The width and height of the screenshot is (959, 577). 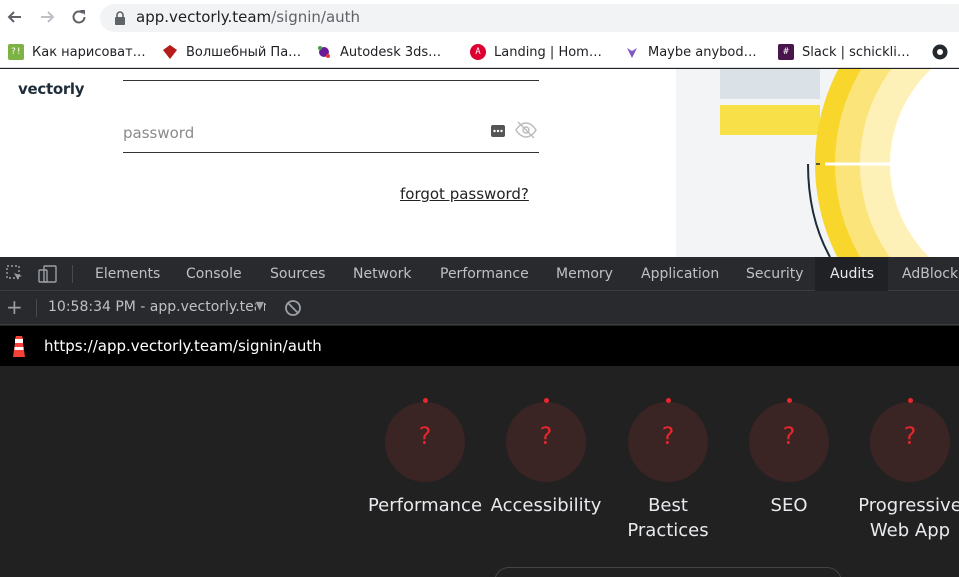 I want to click on gauge-label-line: Progressive, so click(x=908, y=505).